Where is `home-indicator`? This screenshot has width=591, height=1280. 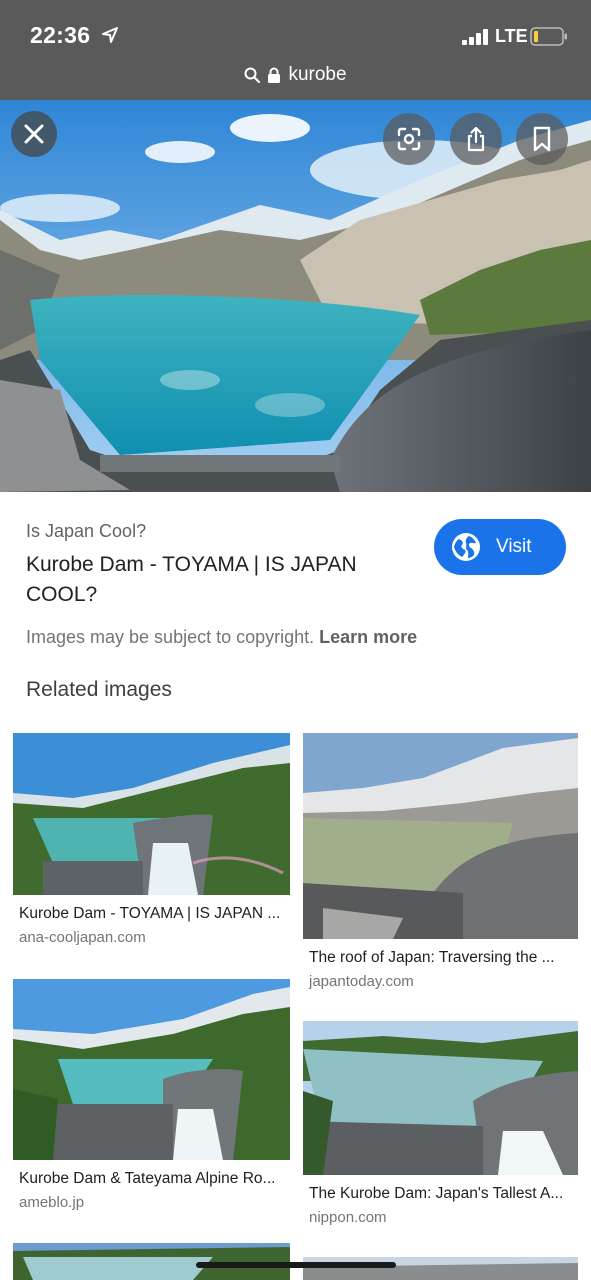 home-indicator is located at coordinates (296, 1265).